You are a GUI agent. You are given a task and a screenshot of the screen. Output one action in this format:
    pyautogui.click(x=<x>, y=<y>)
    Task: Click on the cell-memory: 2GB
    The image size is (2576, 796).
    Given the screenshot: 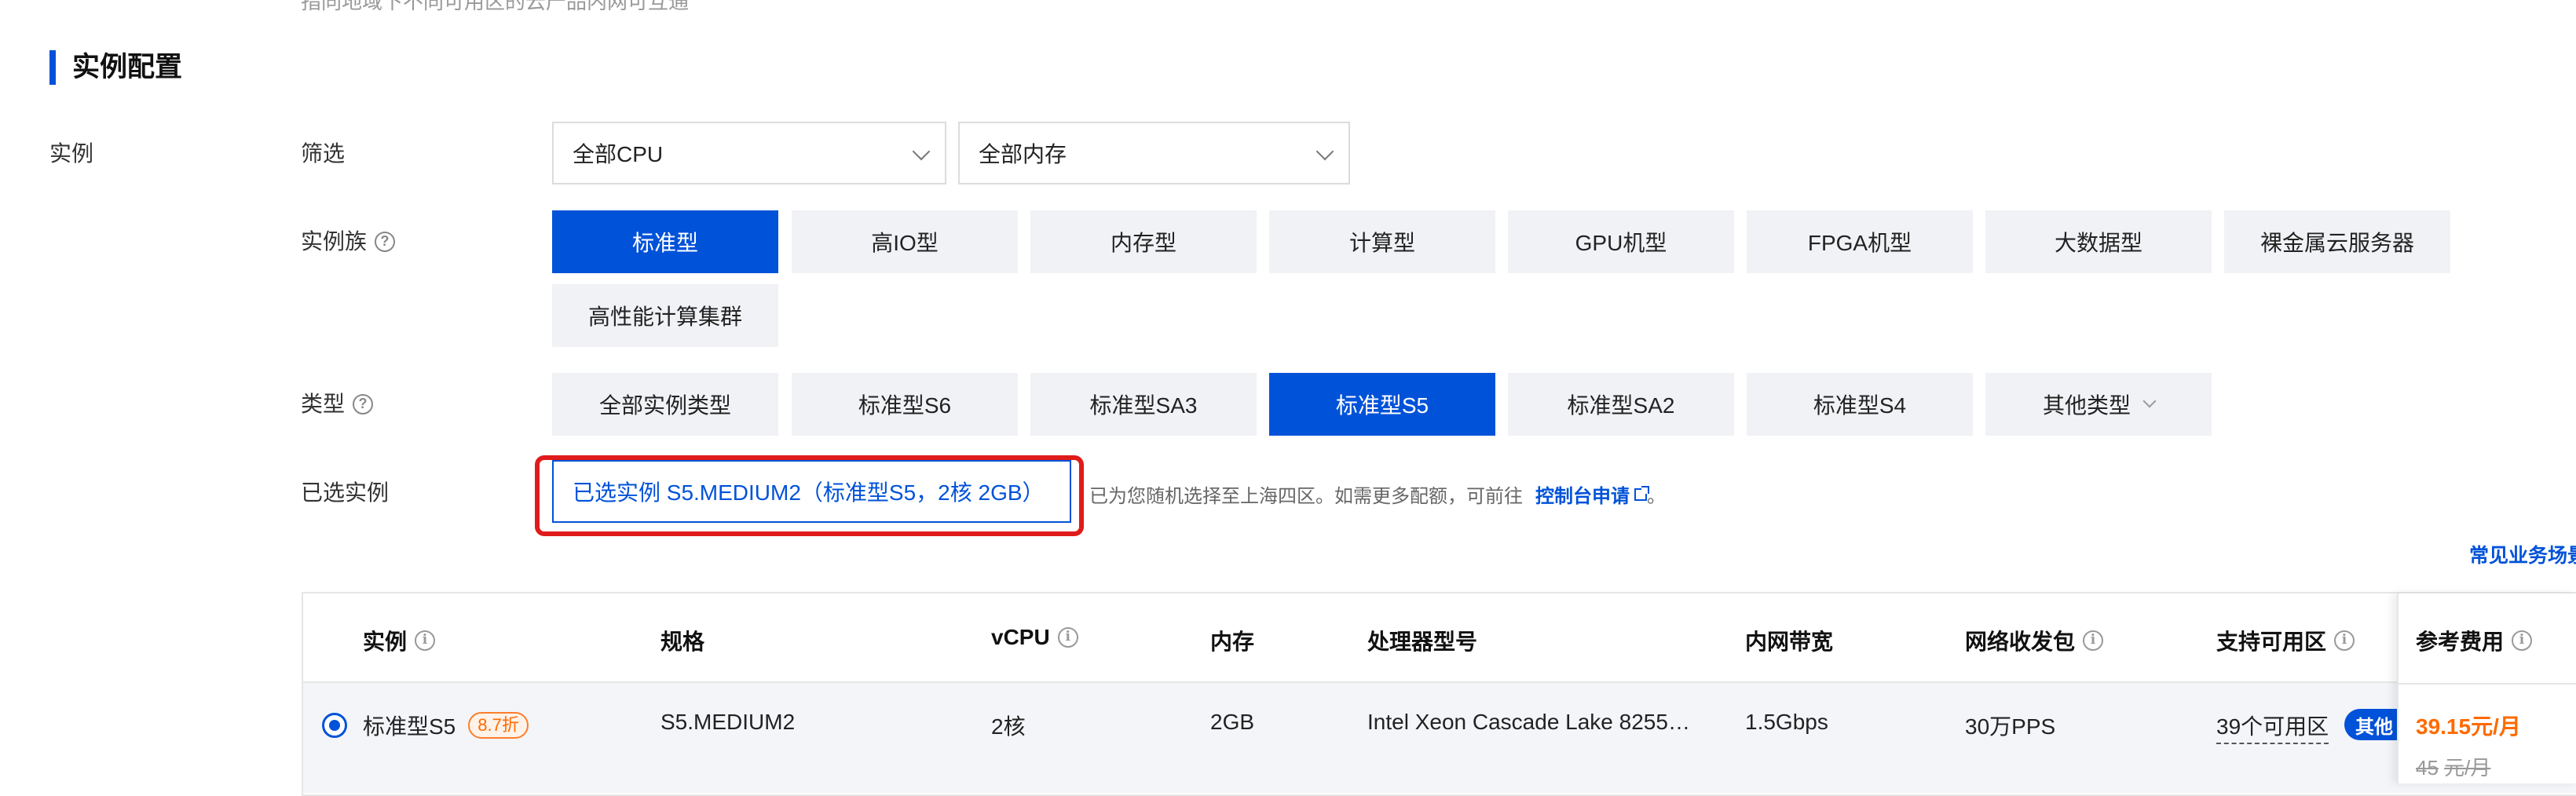 What is the action you would take?
    pyautogui.click(x=1233, y=722)
    